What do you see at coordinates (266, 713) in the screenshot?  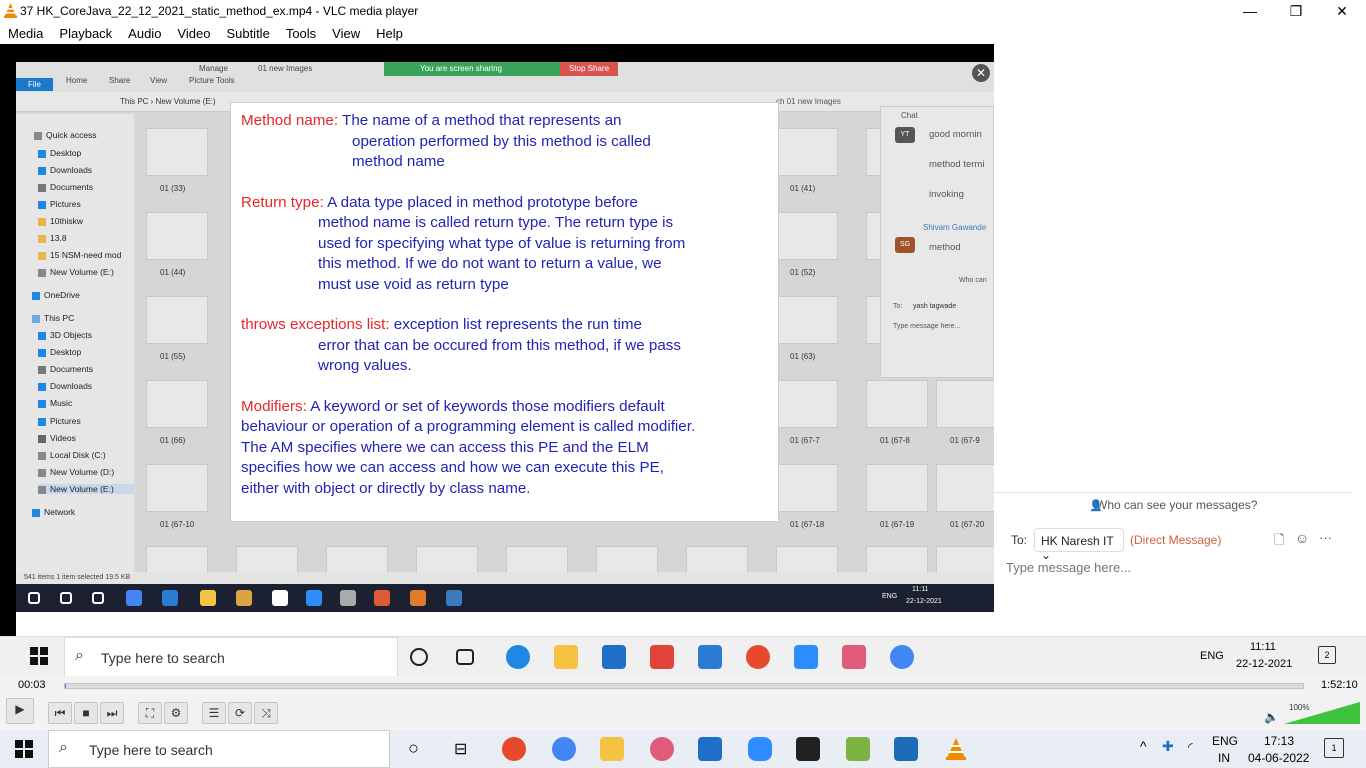 I see `shuffle-button: ⤨` at bounding box center [266, 713].